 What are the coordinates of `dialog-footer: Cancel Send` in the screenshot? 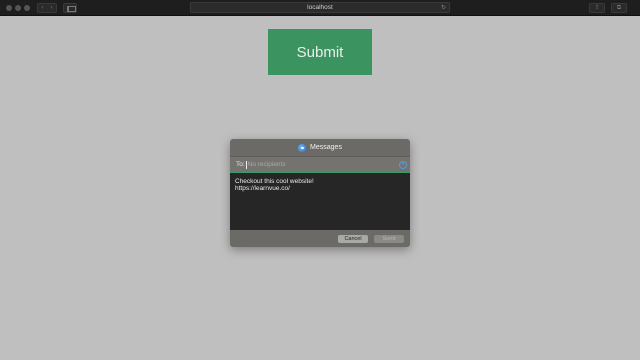 It's located at (320, 238).